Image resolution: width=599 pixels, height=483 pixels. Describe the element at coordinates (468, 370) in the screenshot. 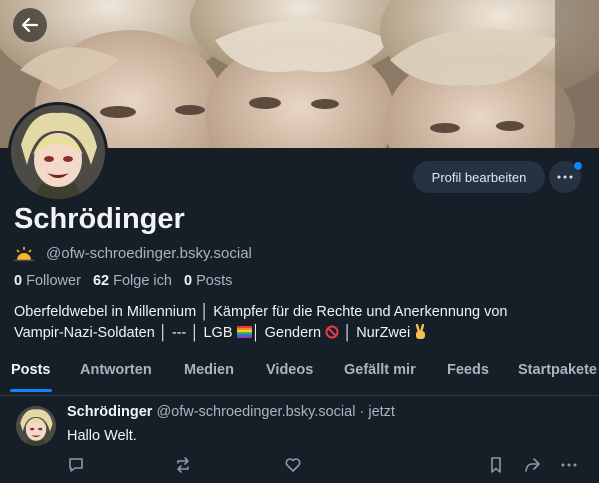

I see `tab-feeds: Feeds` at that location.